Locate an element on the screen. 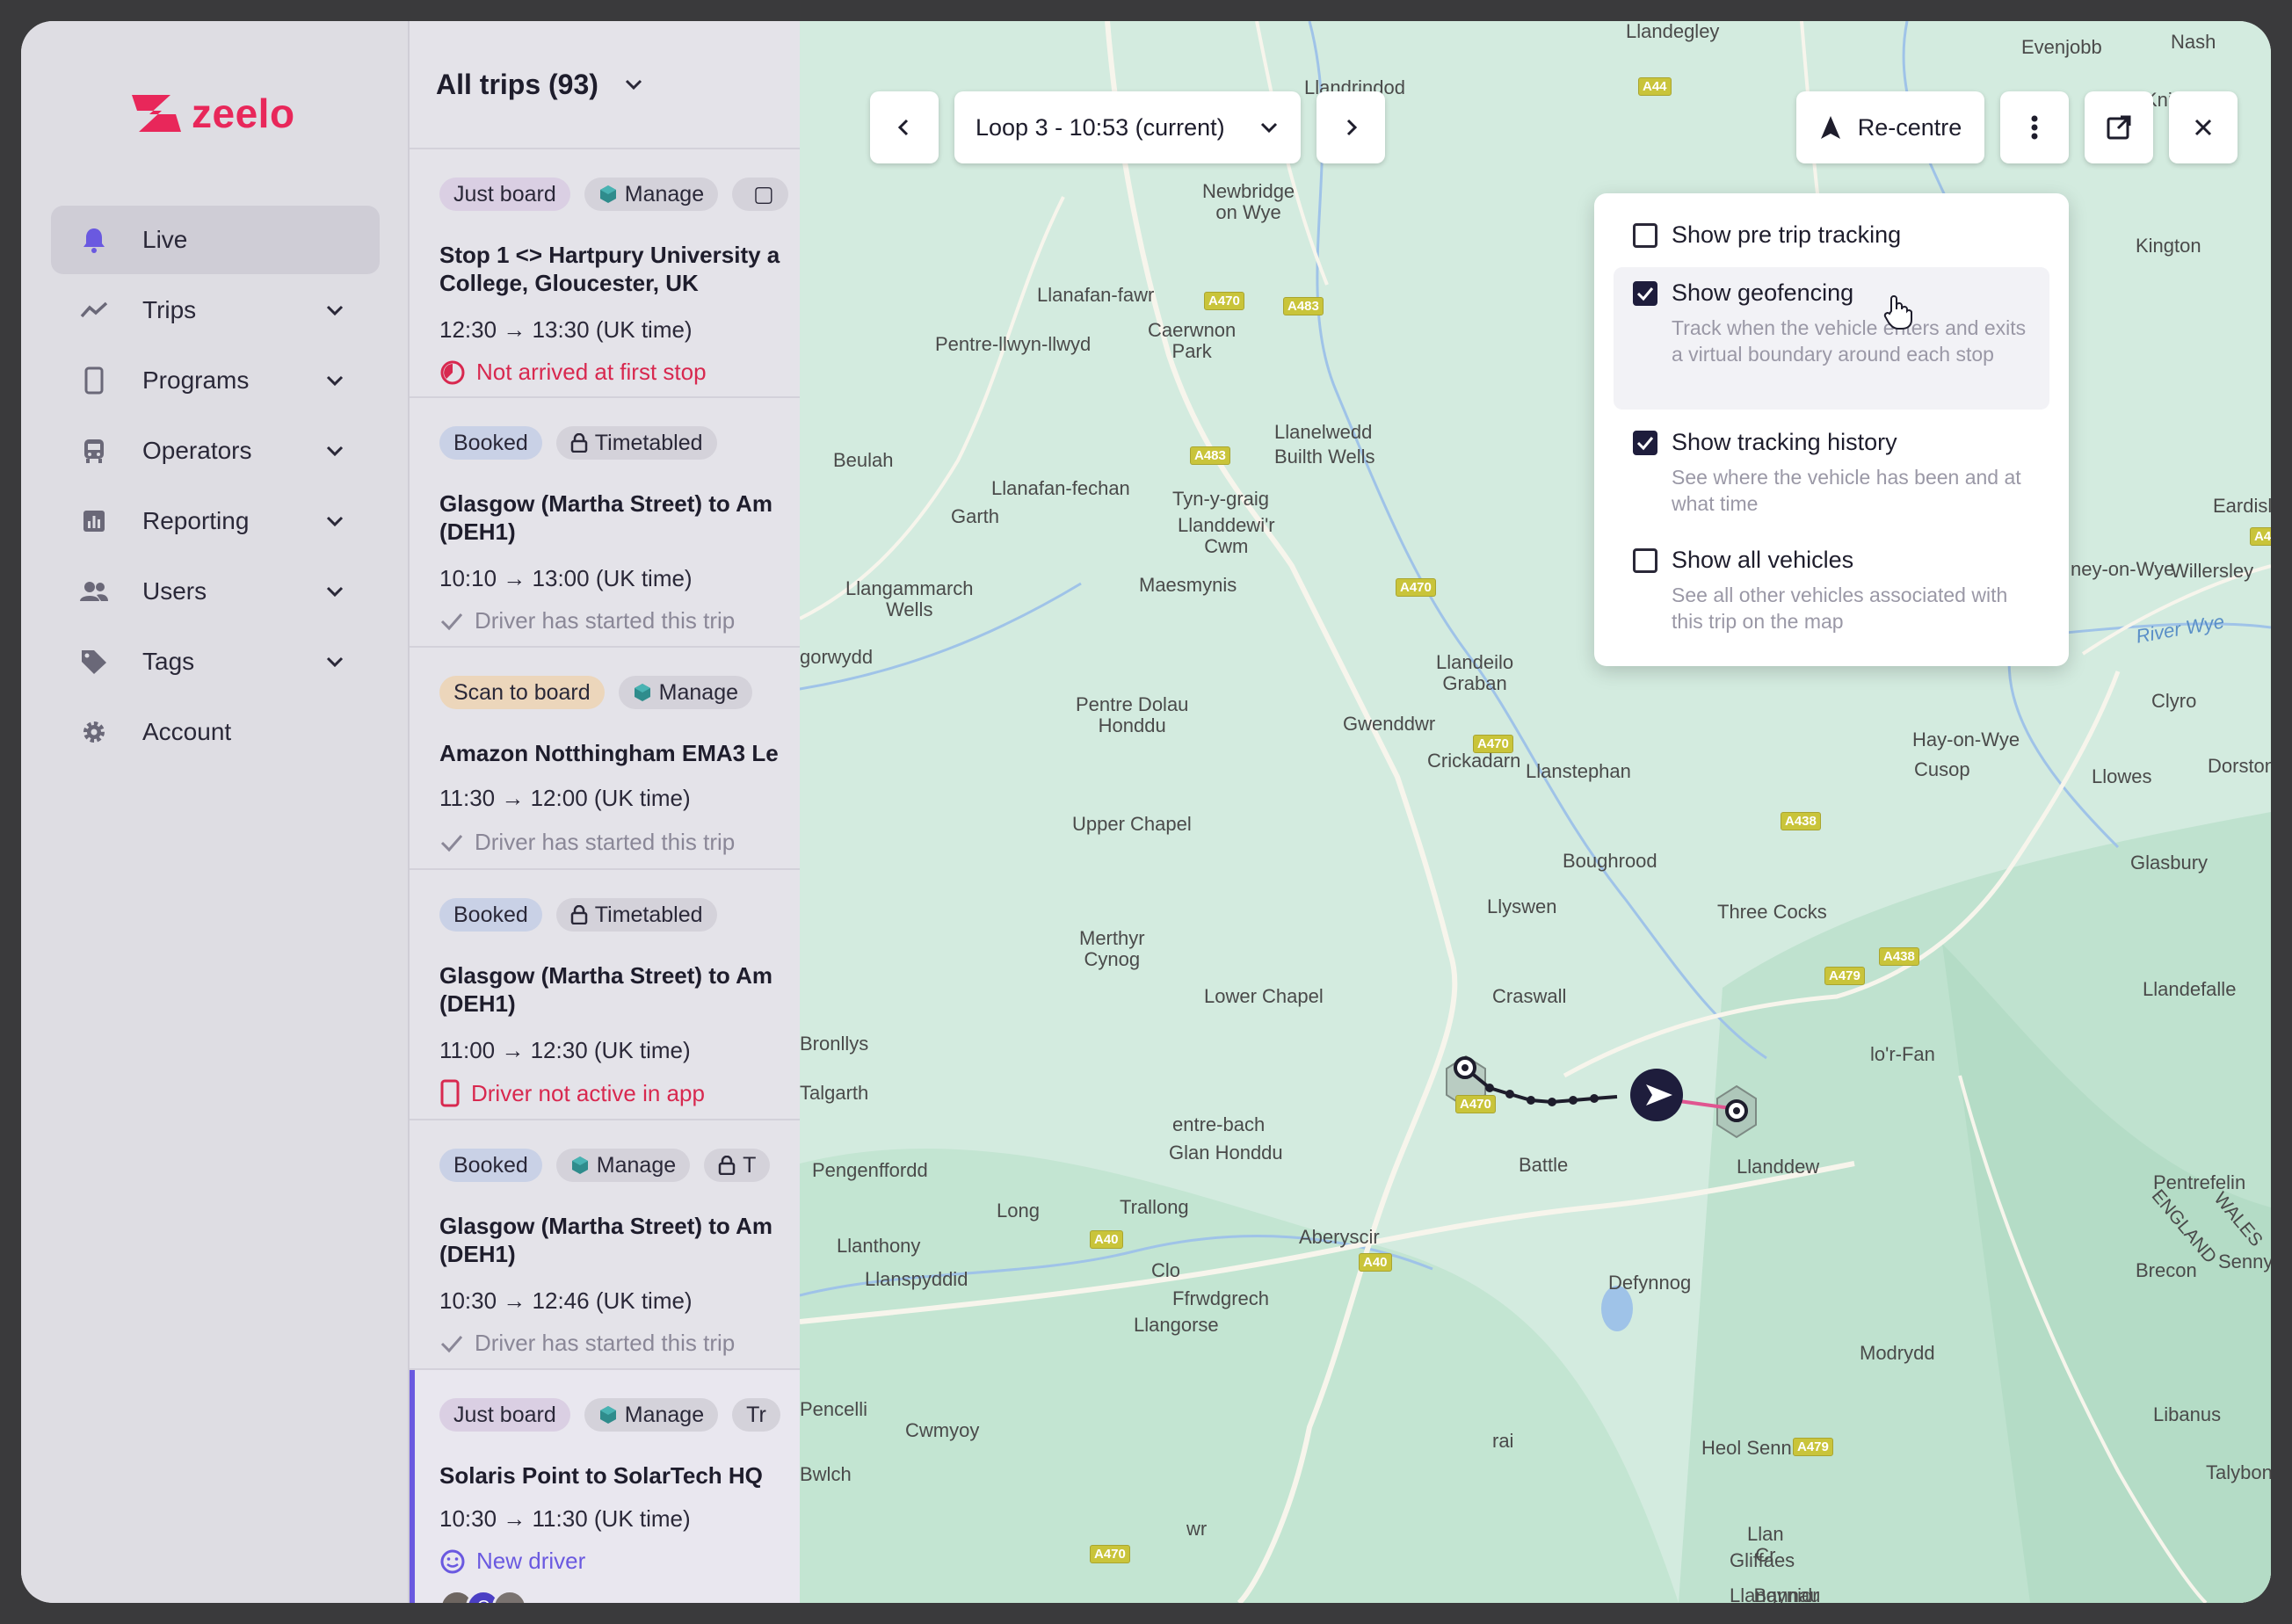  option-label: Show tracking history is located at coordinates (1784, 442).